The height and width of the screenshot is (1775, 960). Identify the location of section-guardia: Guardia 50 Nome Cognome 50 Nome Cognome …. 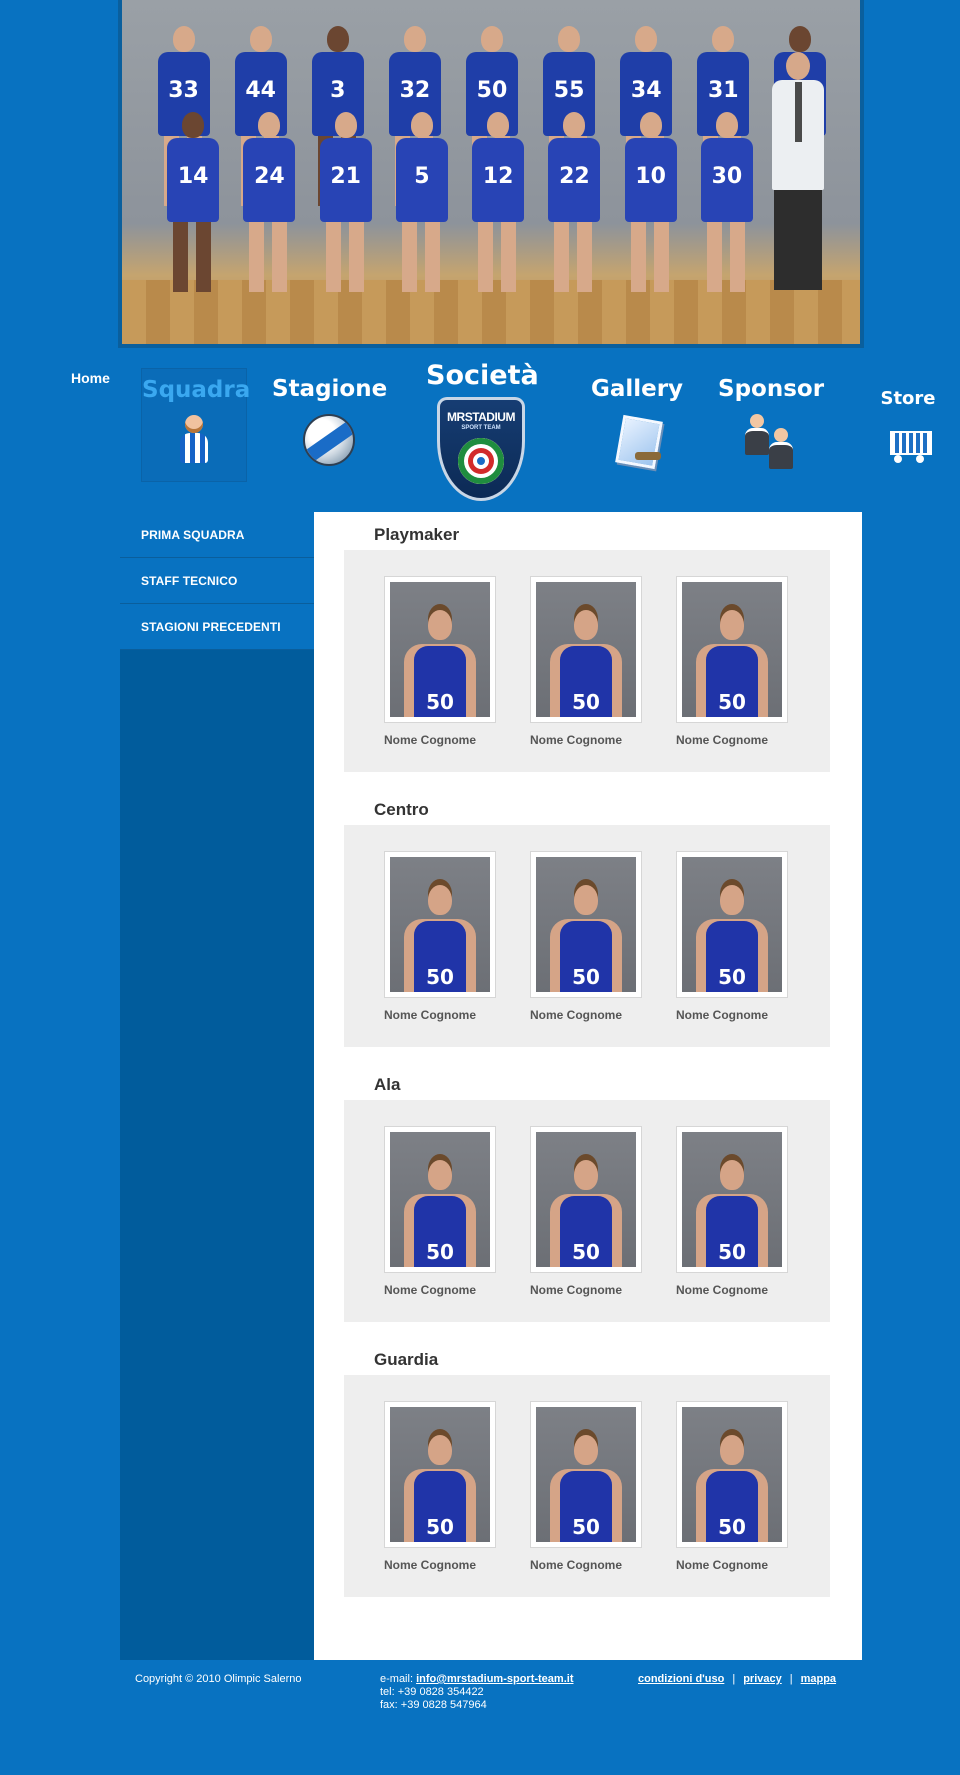
(587, 1467).